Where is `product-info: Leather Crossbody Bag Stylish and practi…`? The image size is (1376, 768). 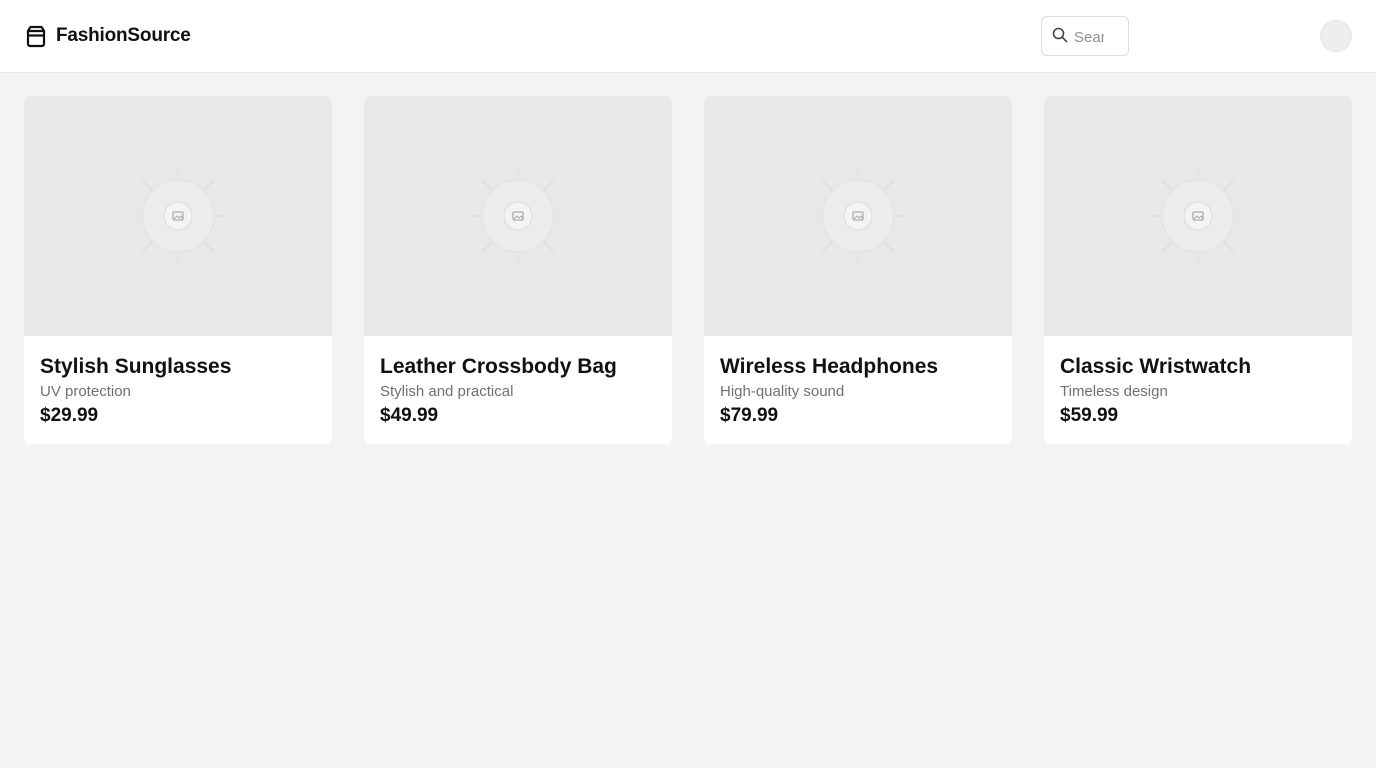 product-info: Leather Crossbody Bag Stylish and practi… is located at coordinates (518, 390).